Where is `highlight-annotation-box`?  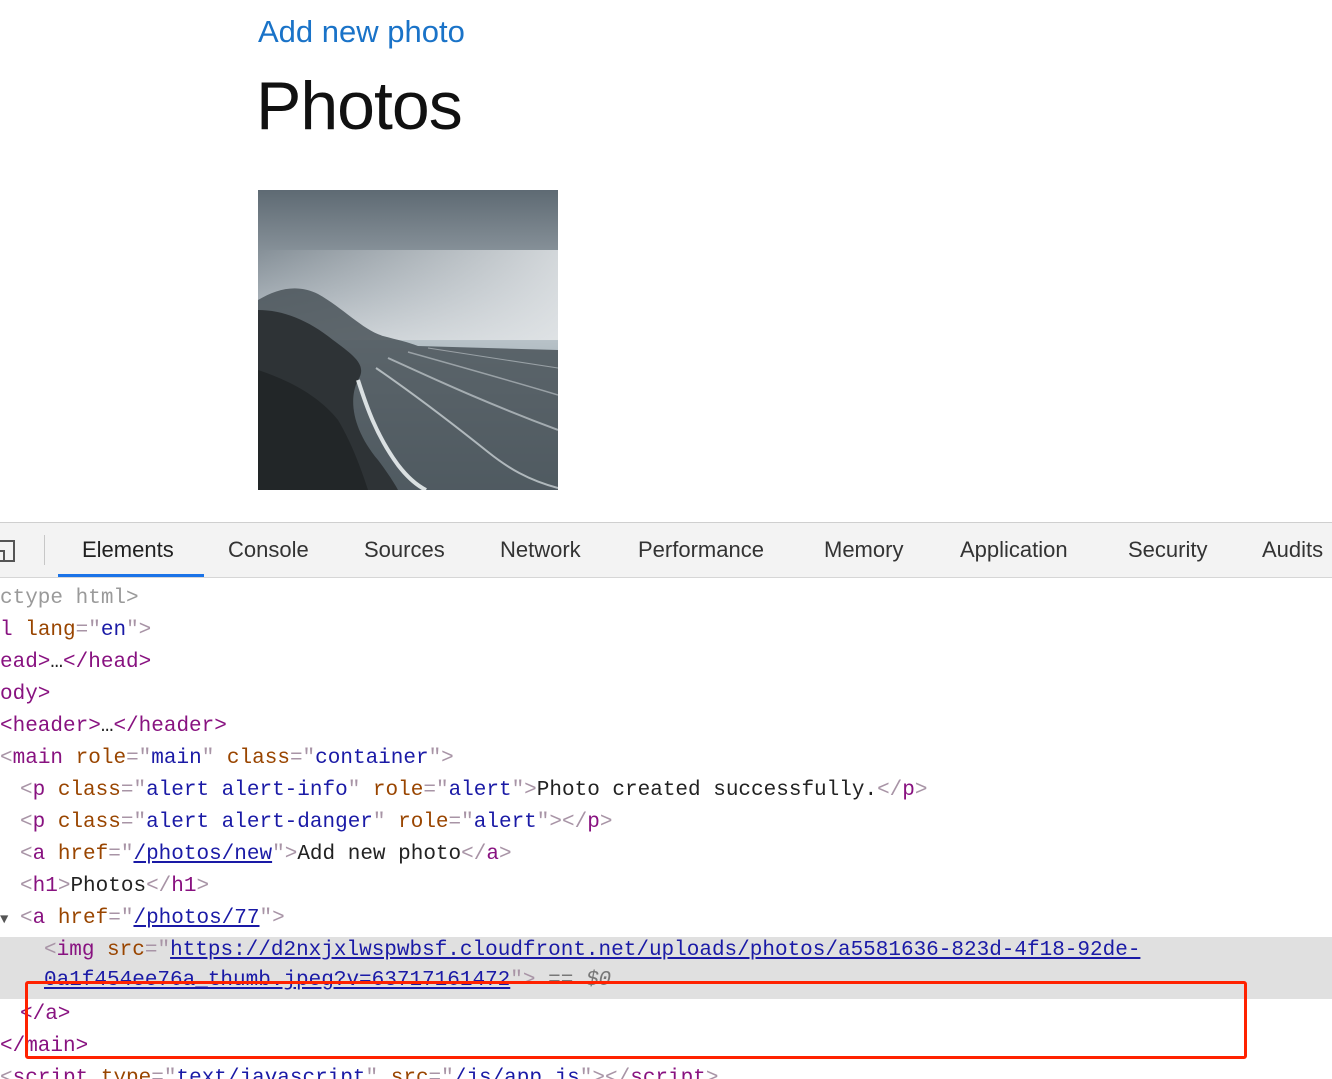 highlight-annotation-box is located at coordinates (636, 1020).